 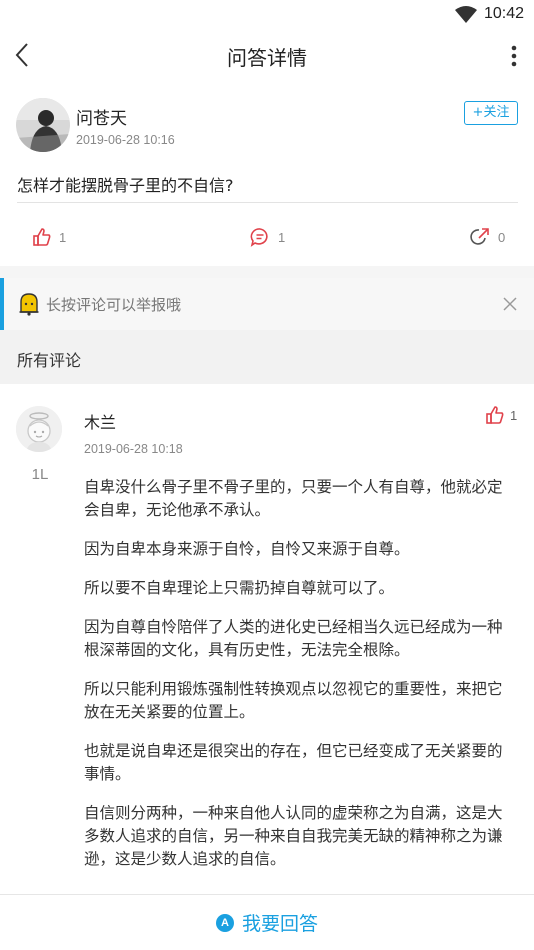 What do you see at coordinates (63, 237) in the screenshot?
I see `post-like-count: 1` at bounding box center [63, 237].